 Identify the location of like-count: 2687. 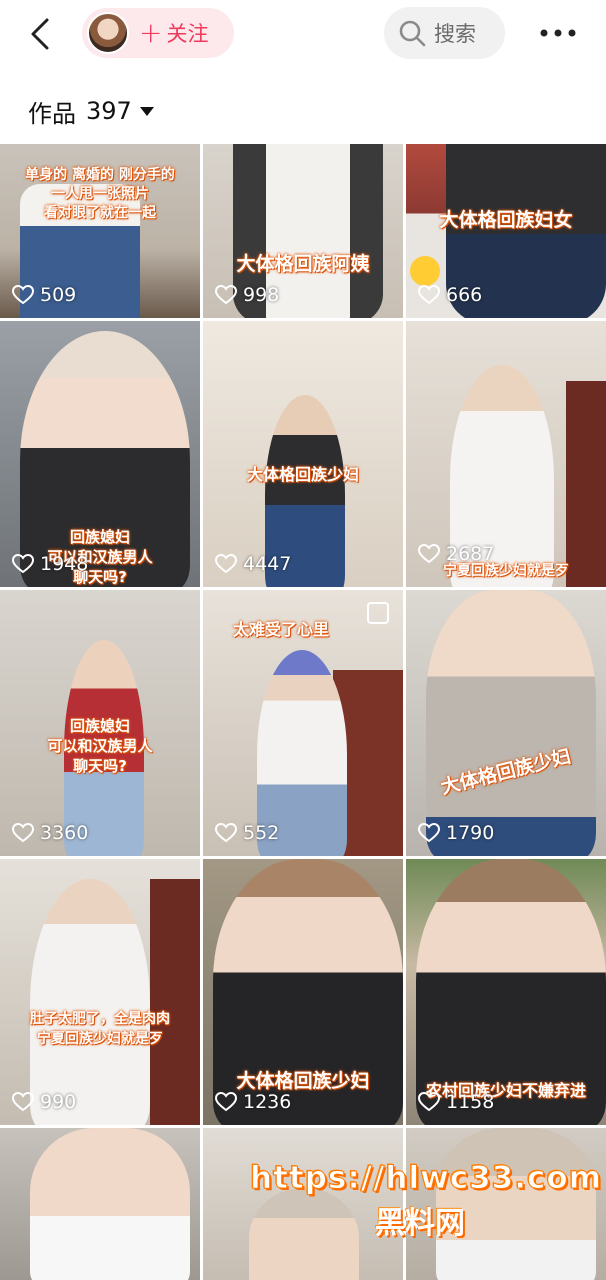
(456, 554).